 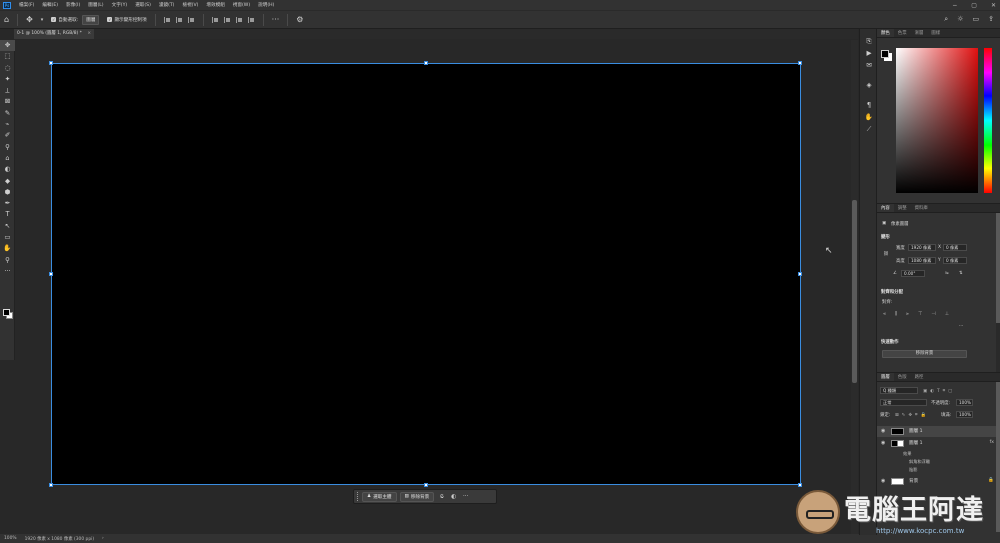 I want to click on eraser-tool-icon: ◐, so click(x=7, y=169).